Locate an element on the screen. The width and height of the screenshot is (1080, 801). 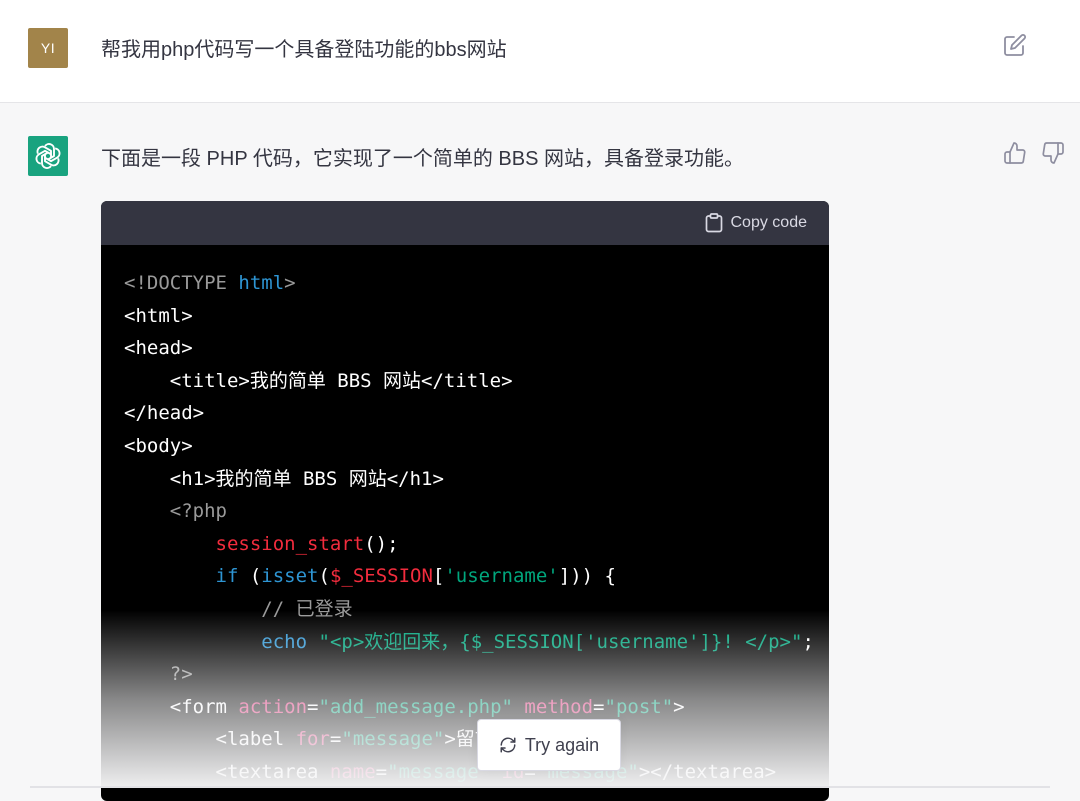
code-line: // 已登录 is located at coordinates (471, 609).